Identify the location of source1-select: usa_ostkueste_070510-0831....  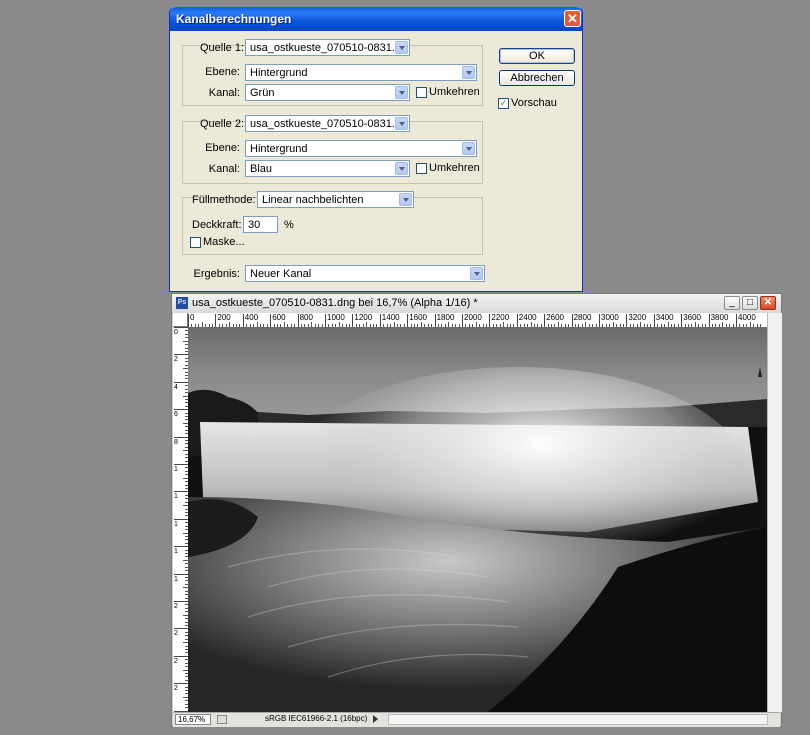
(327, 47).